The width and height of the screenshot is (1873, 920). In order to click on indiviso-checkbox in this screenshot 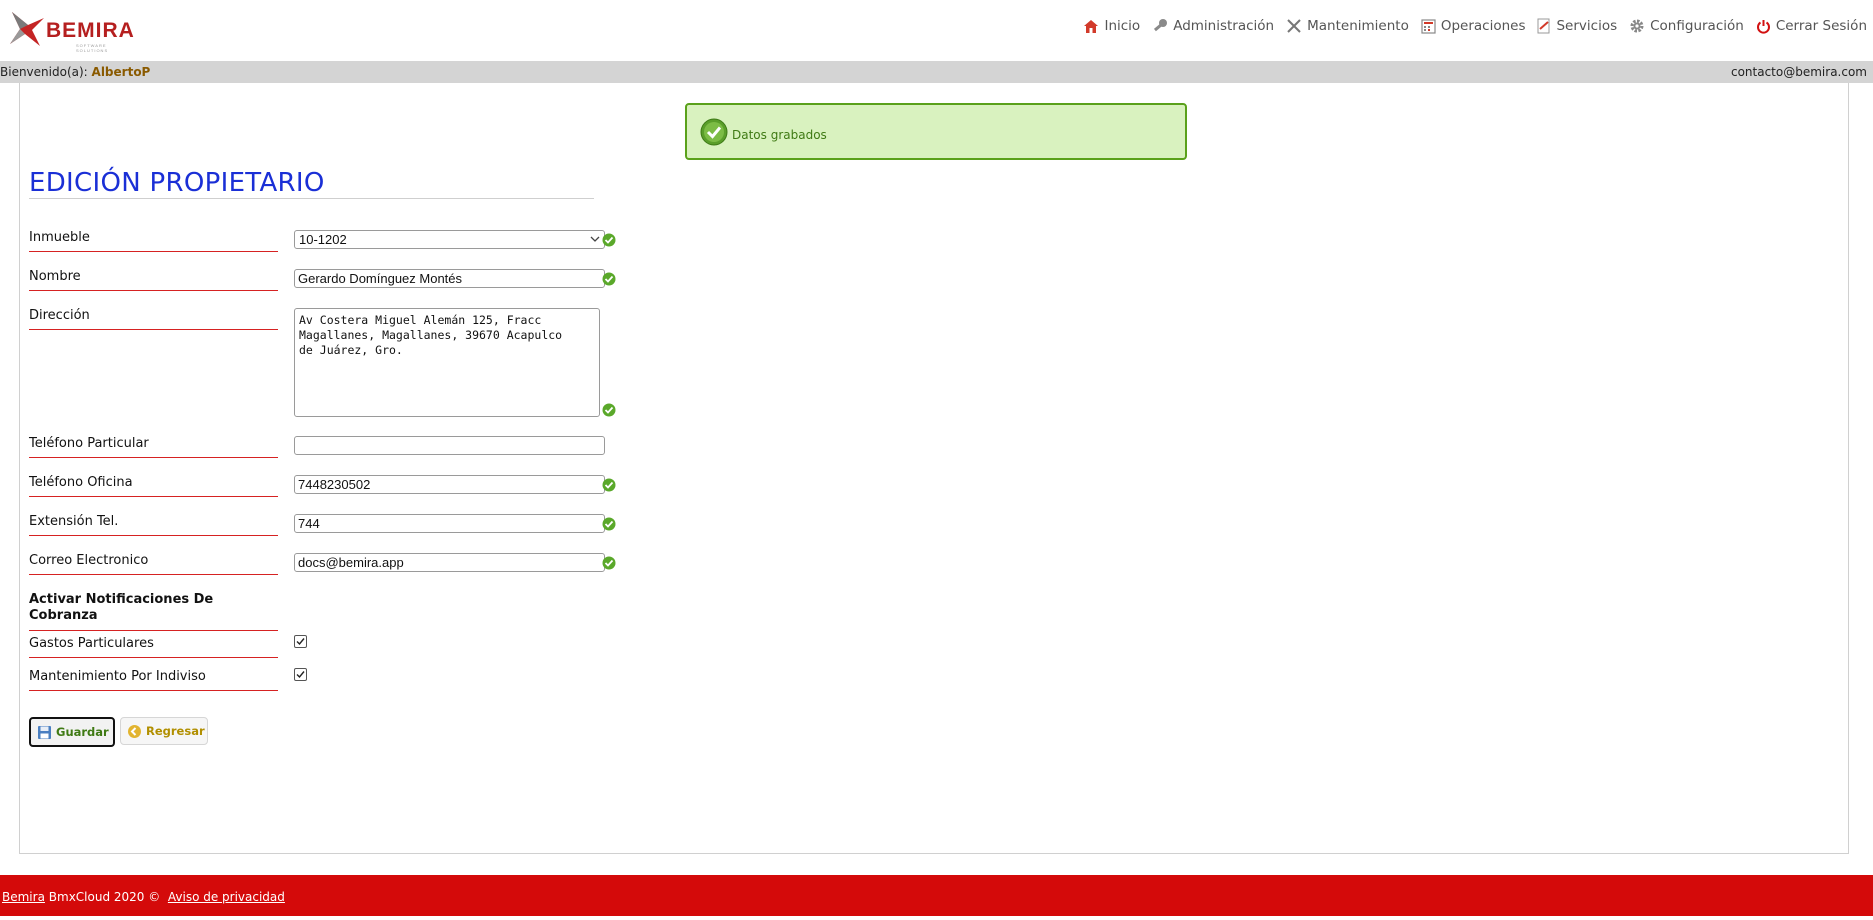, I will do `click(300, 674)`.